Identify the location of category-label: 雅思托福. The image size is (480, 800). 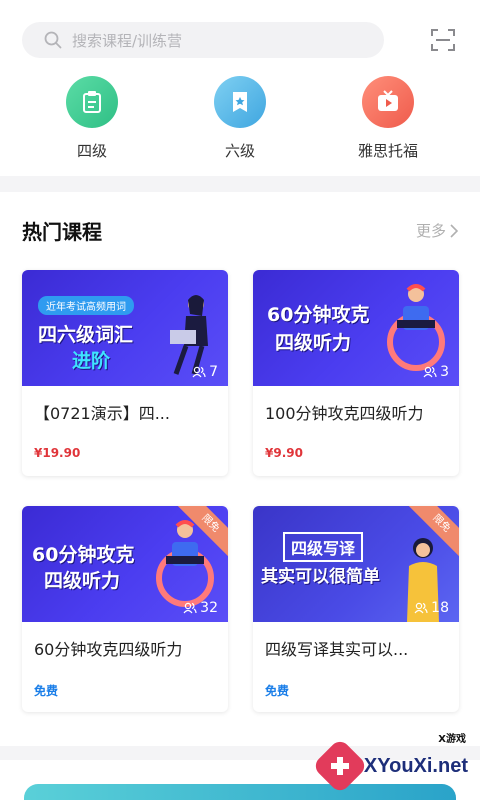
(387, 151).